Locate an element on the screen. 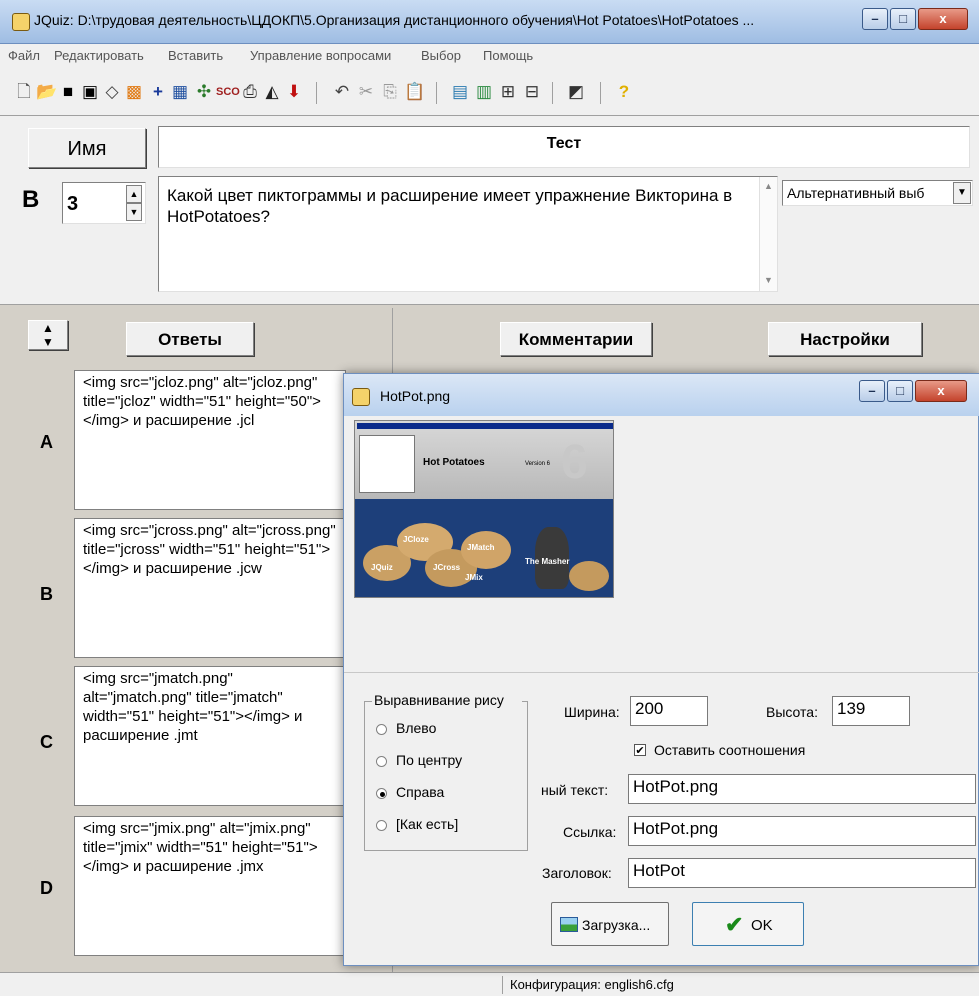 This screenshot has width=979, height=996. preview-potatoes: JCloze JMatch JQuiz JCross JMix is located at coordinates (438, 558).